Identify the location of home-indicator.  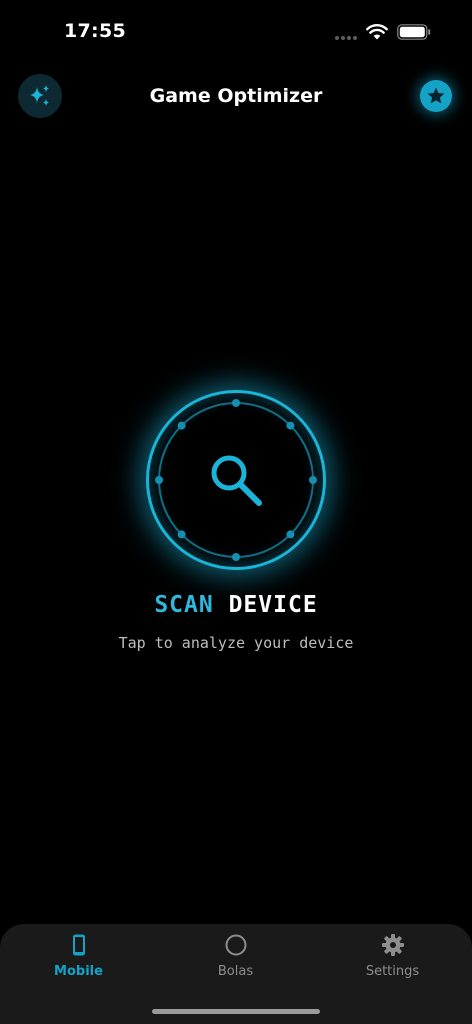
(236, 1011).